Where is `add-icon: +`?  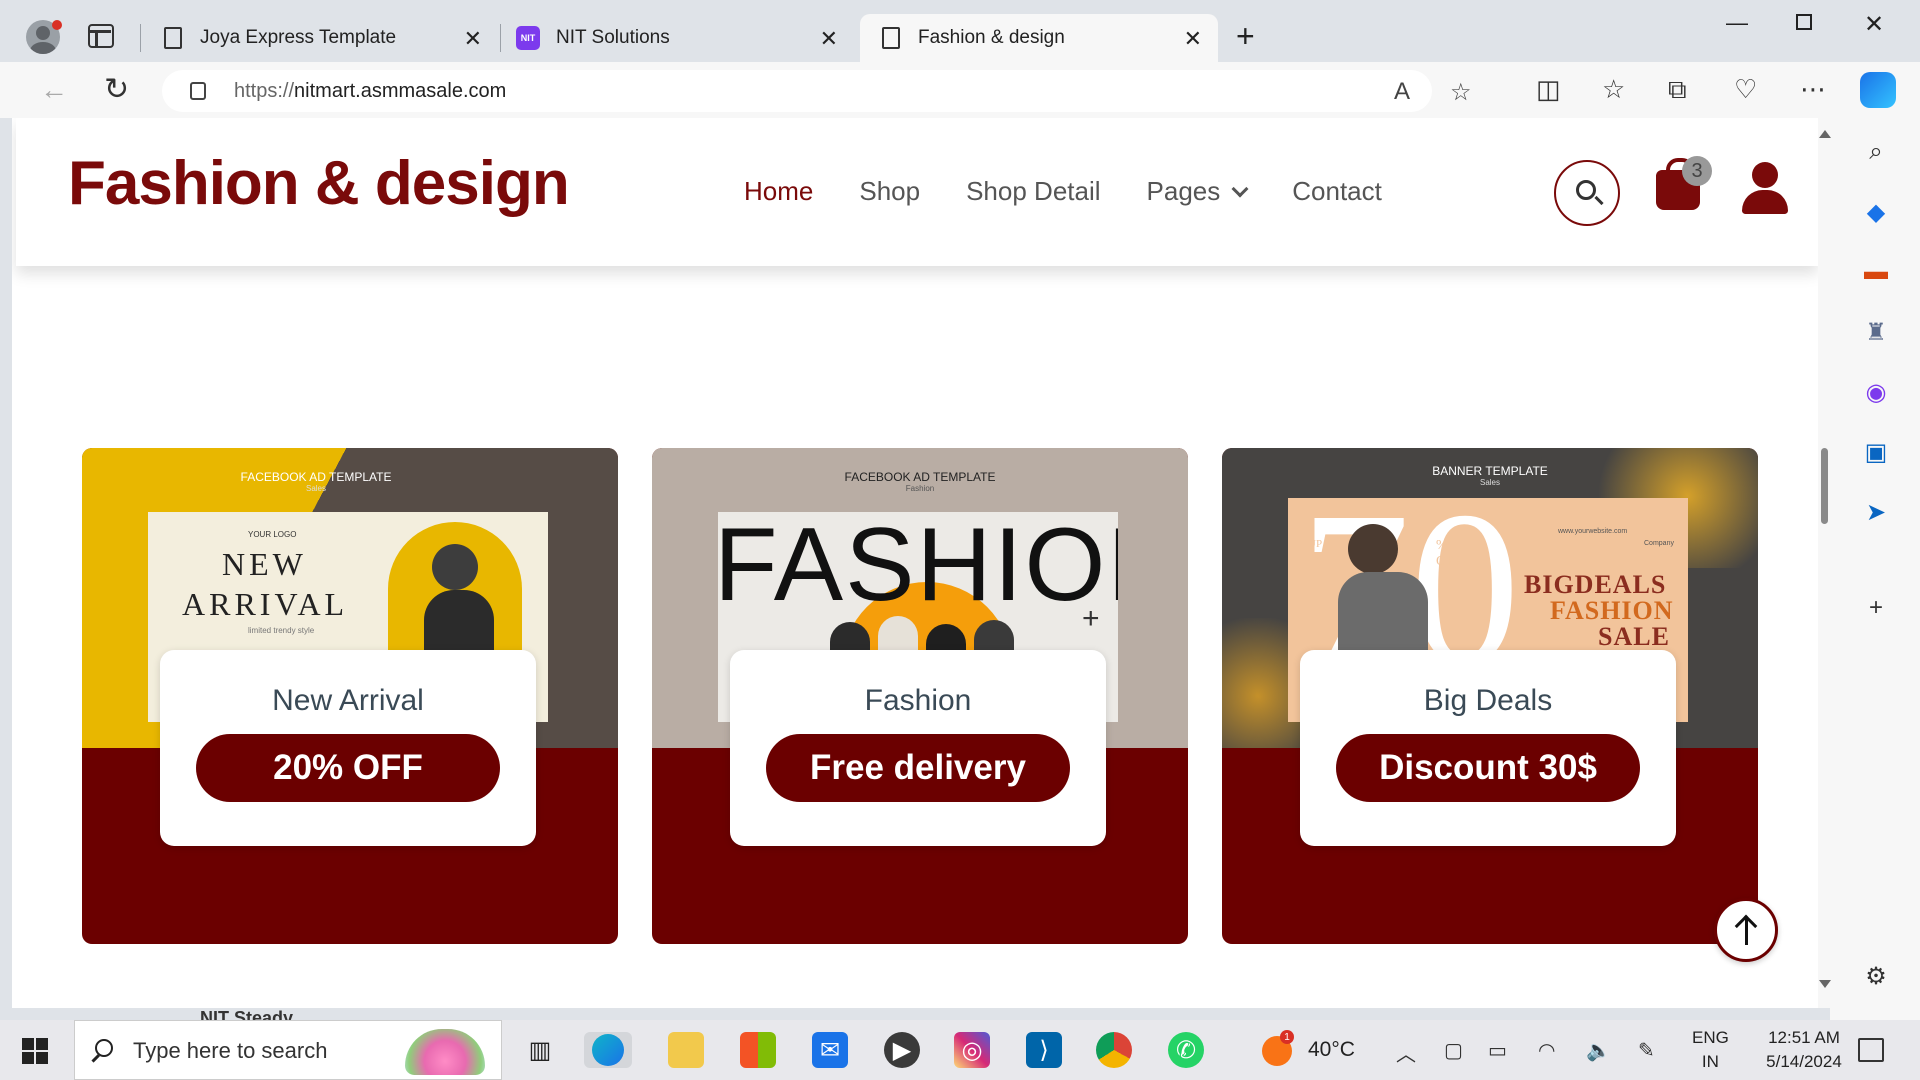
add-icon: + is located at coordinates (1876, 608).